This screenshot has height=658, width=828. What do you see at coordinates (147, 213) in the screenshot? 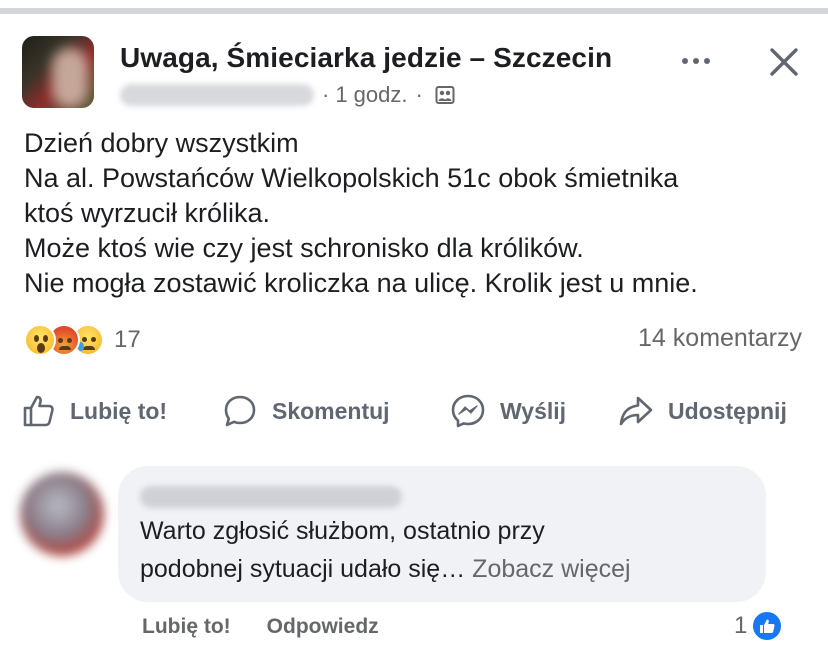
I see `post-text-line: ktoś wyrzucił królika.` at bounding box center [147, 213].